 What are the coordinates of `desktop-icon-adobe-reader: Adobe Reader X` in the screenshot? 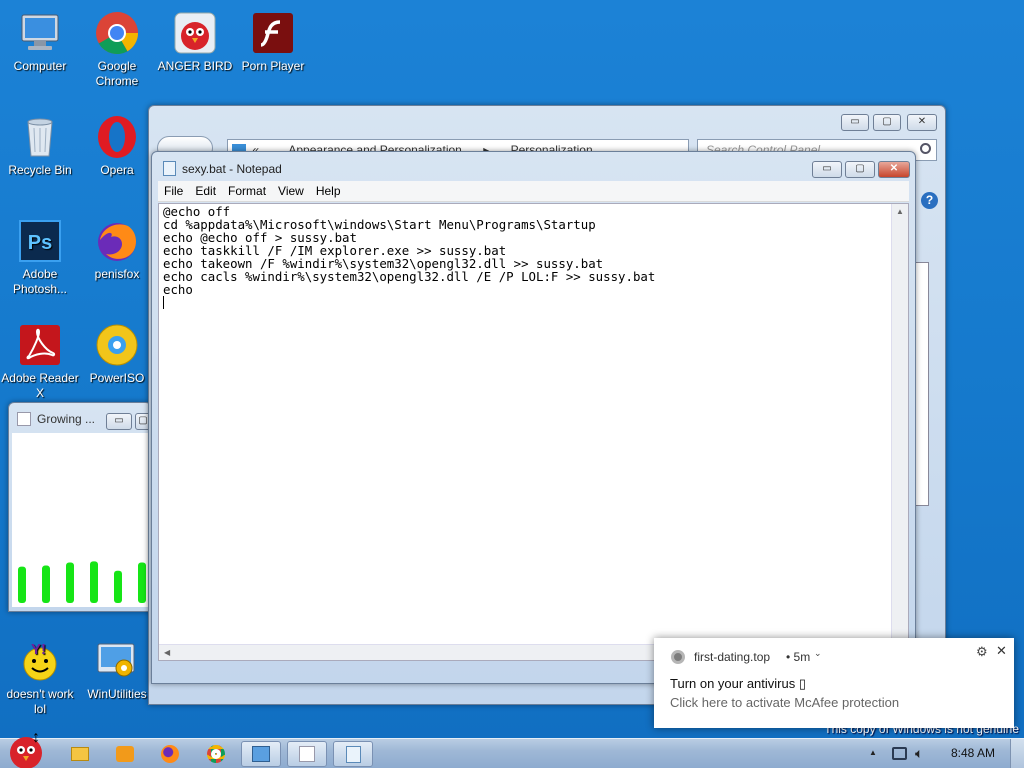 It's located at (40, 359).